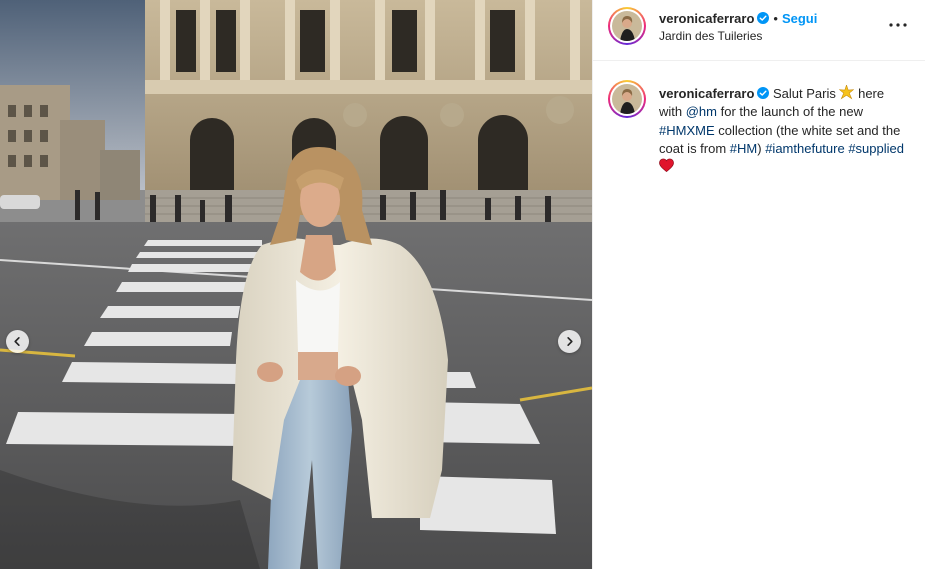 The width and height of the screenshot is (925, 569). I want to click on follow-button: Segui, so click(799, 18).